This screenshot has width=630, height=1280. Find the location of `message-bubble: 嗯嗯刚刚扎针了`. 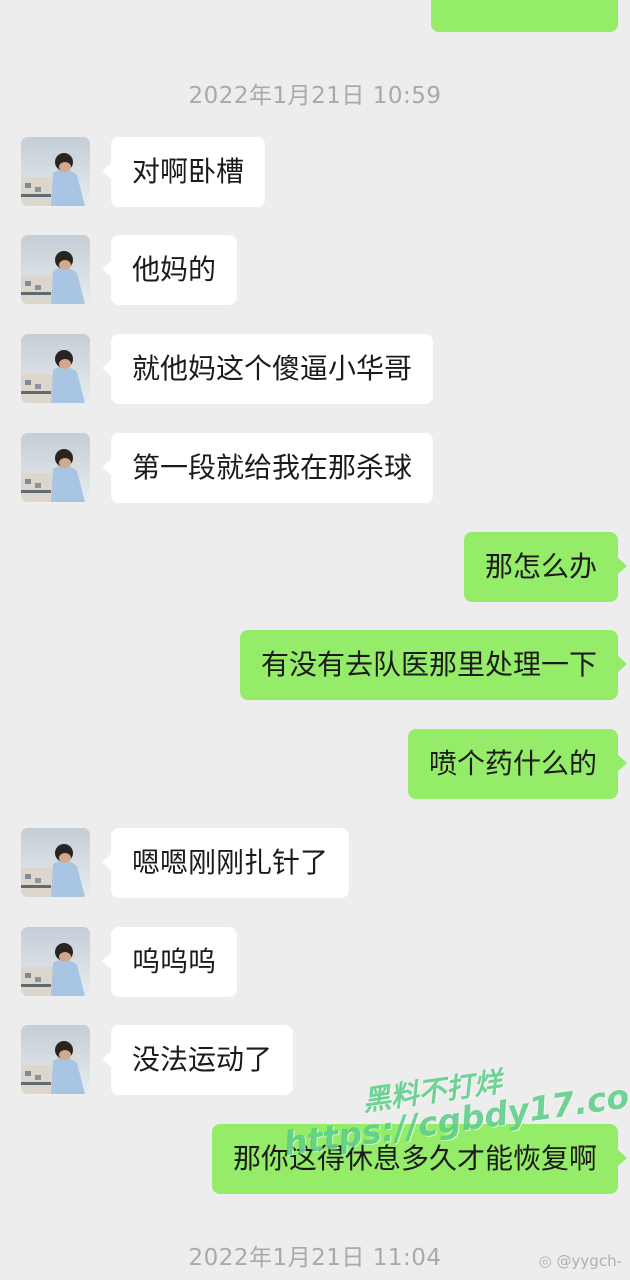

message-bubble: 嗯嗯刚刚扎针了 is located at coordinates (225, 863).